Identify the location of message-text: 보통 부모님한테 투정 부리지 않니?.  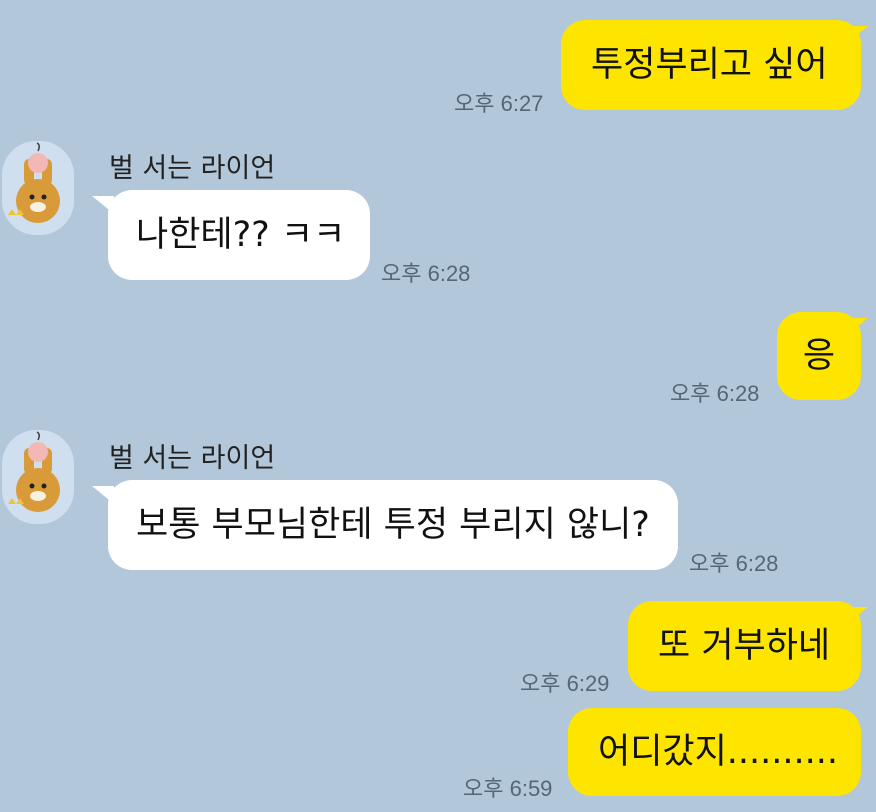
(393, 524).